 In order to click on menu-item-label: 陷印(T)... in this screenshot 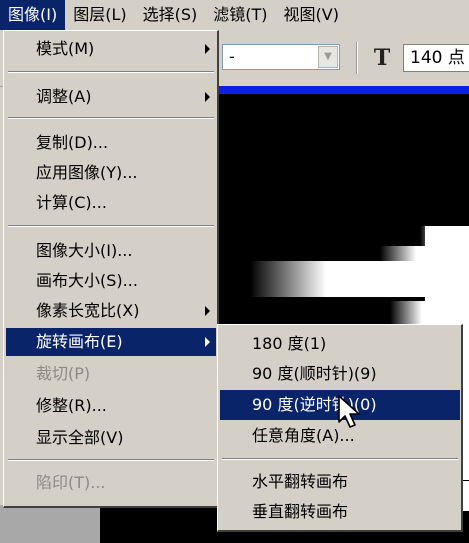, I will do `click(71, 482)`.